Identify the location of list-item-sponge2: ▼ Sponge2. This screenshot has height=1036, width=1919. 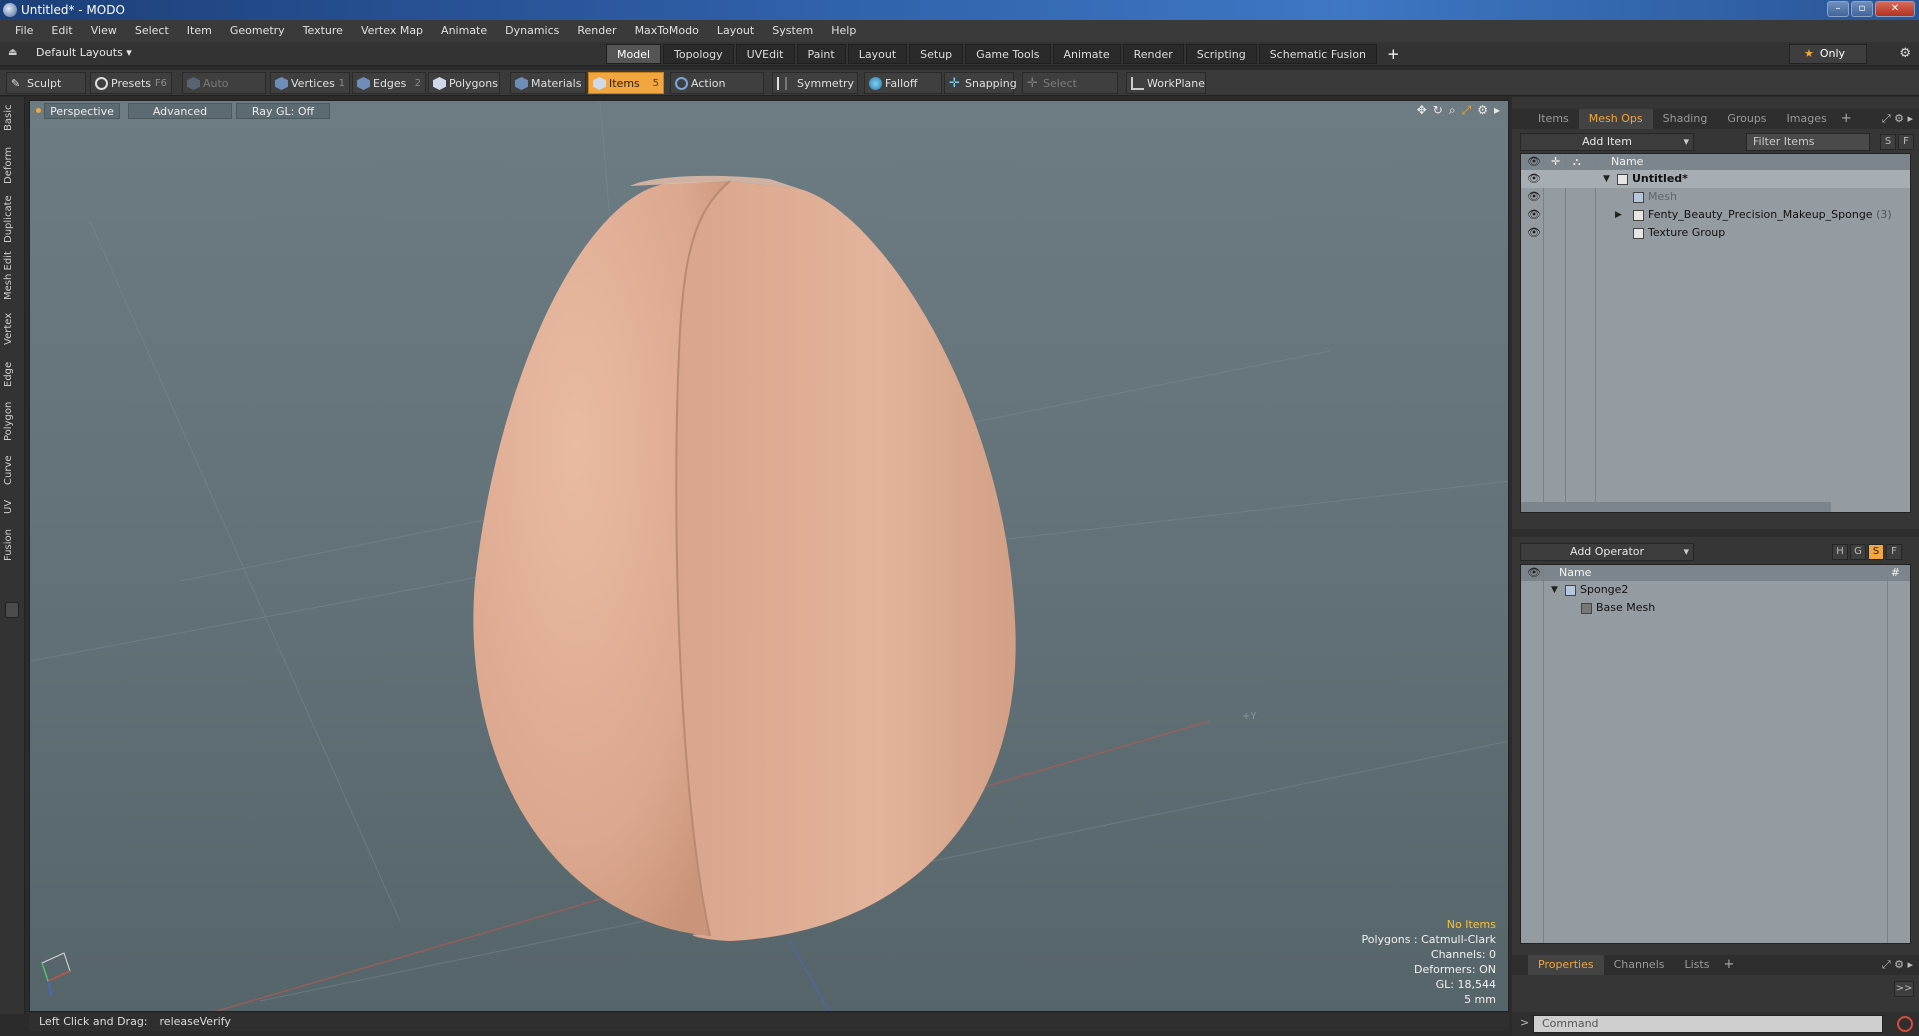
(1715, 590).